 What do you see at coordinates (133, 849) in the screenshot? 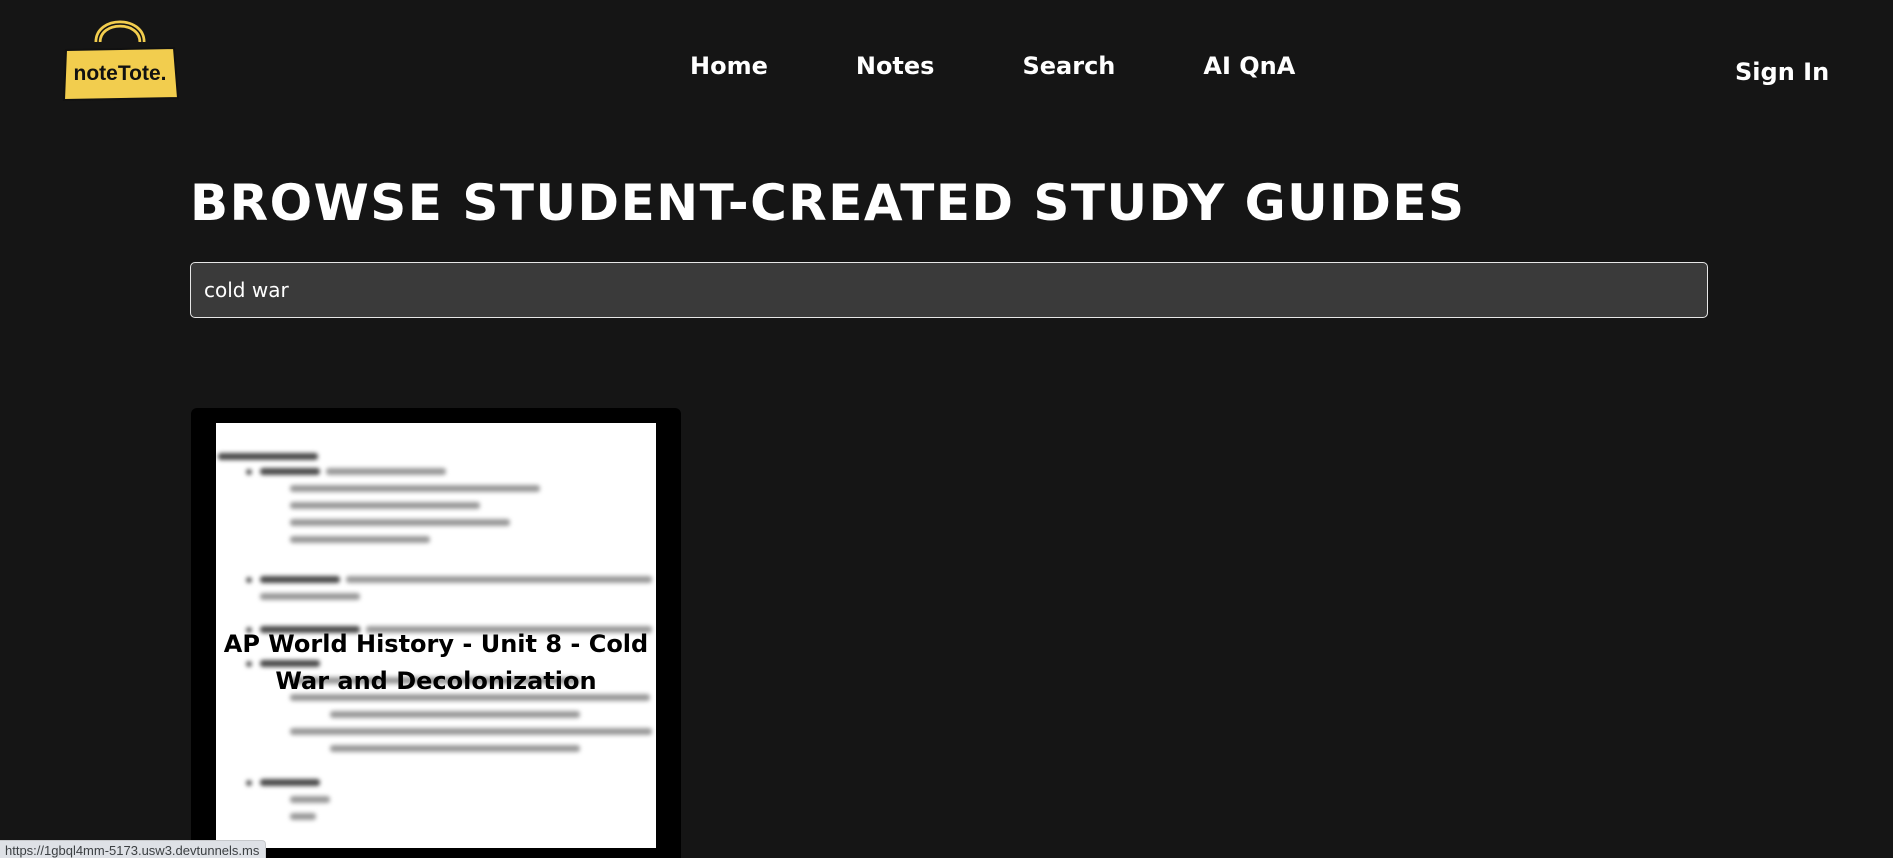
I see `status-bar-url: https://1gbql4mm-5173.usw3.devtunnels.ms` at bounding box center [133, 849].